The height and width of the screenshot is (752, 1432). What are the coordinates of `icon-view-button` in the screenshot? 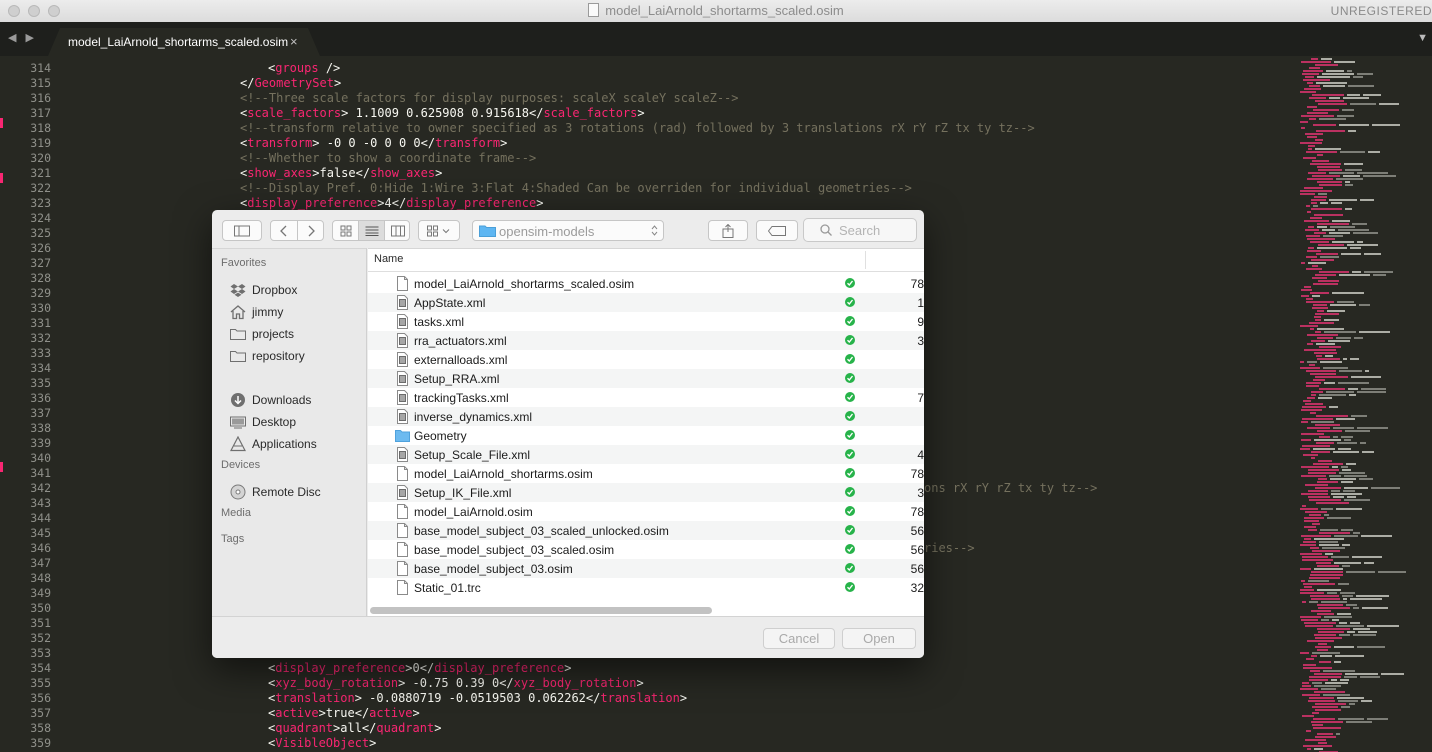 It's located at (346, 230).